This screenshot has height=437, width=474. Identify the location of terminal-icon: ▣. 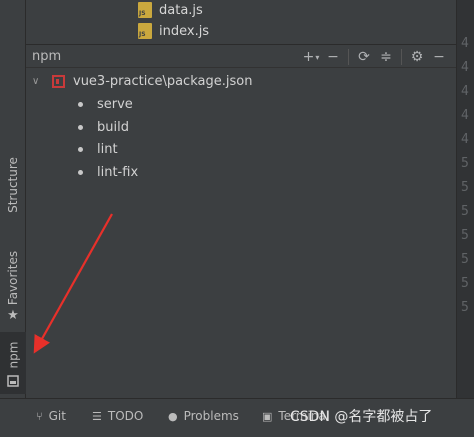
(267, 416).